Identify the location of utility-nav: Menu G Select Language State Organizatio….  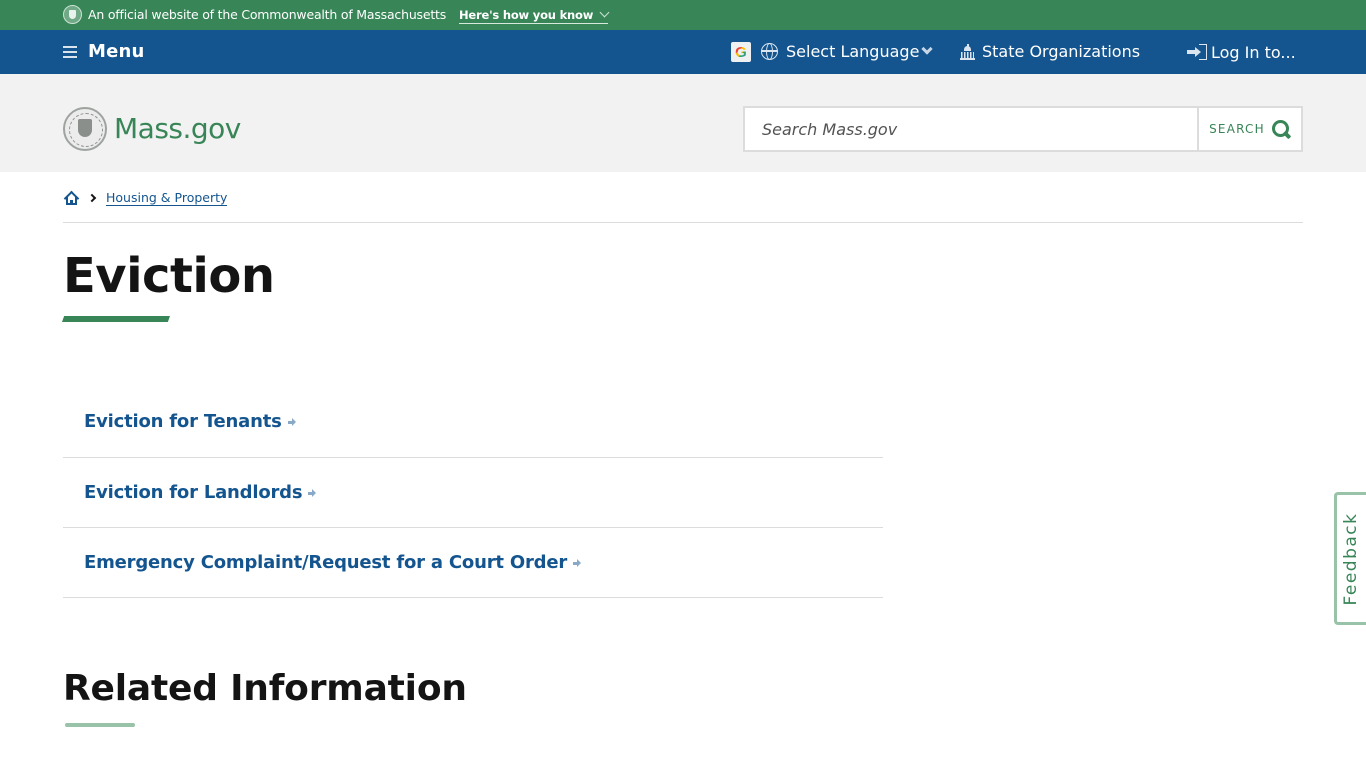
(683, 52).